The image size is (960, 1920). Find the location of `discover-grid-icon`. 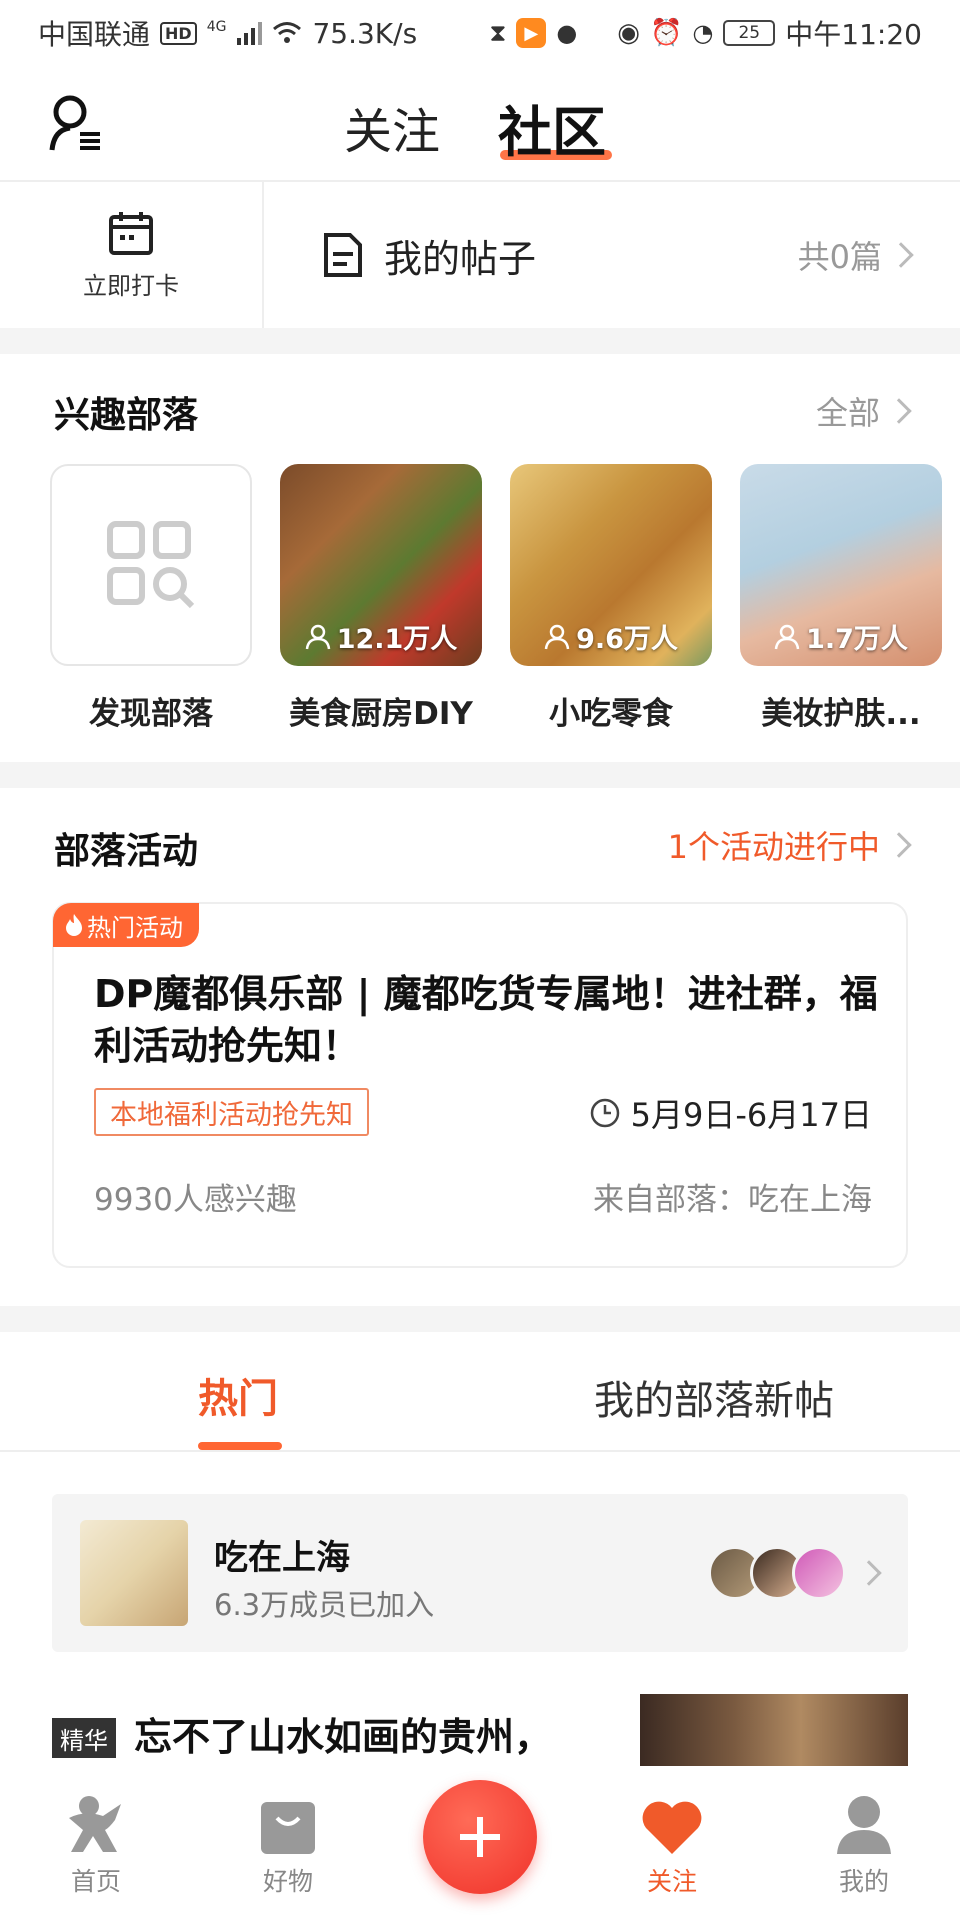

discover-grid-icon is located at coordinates (151, 565).